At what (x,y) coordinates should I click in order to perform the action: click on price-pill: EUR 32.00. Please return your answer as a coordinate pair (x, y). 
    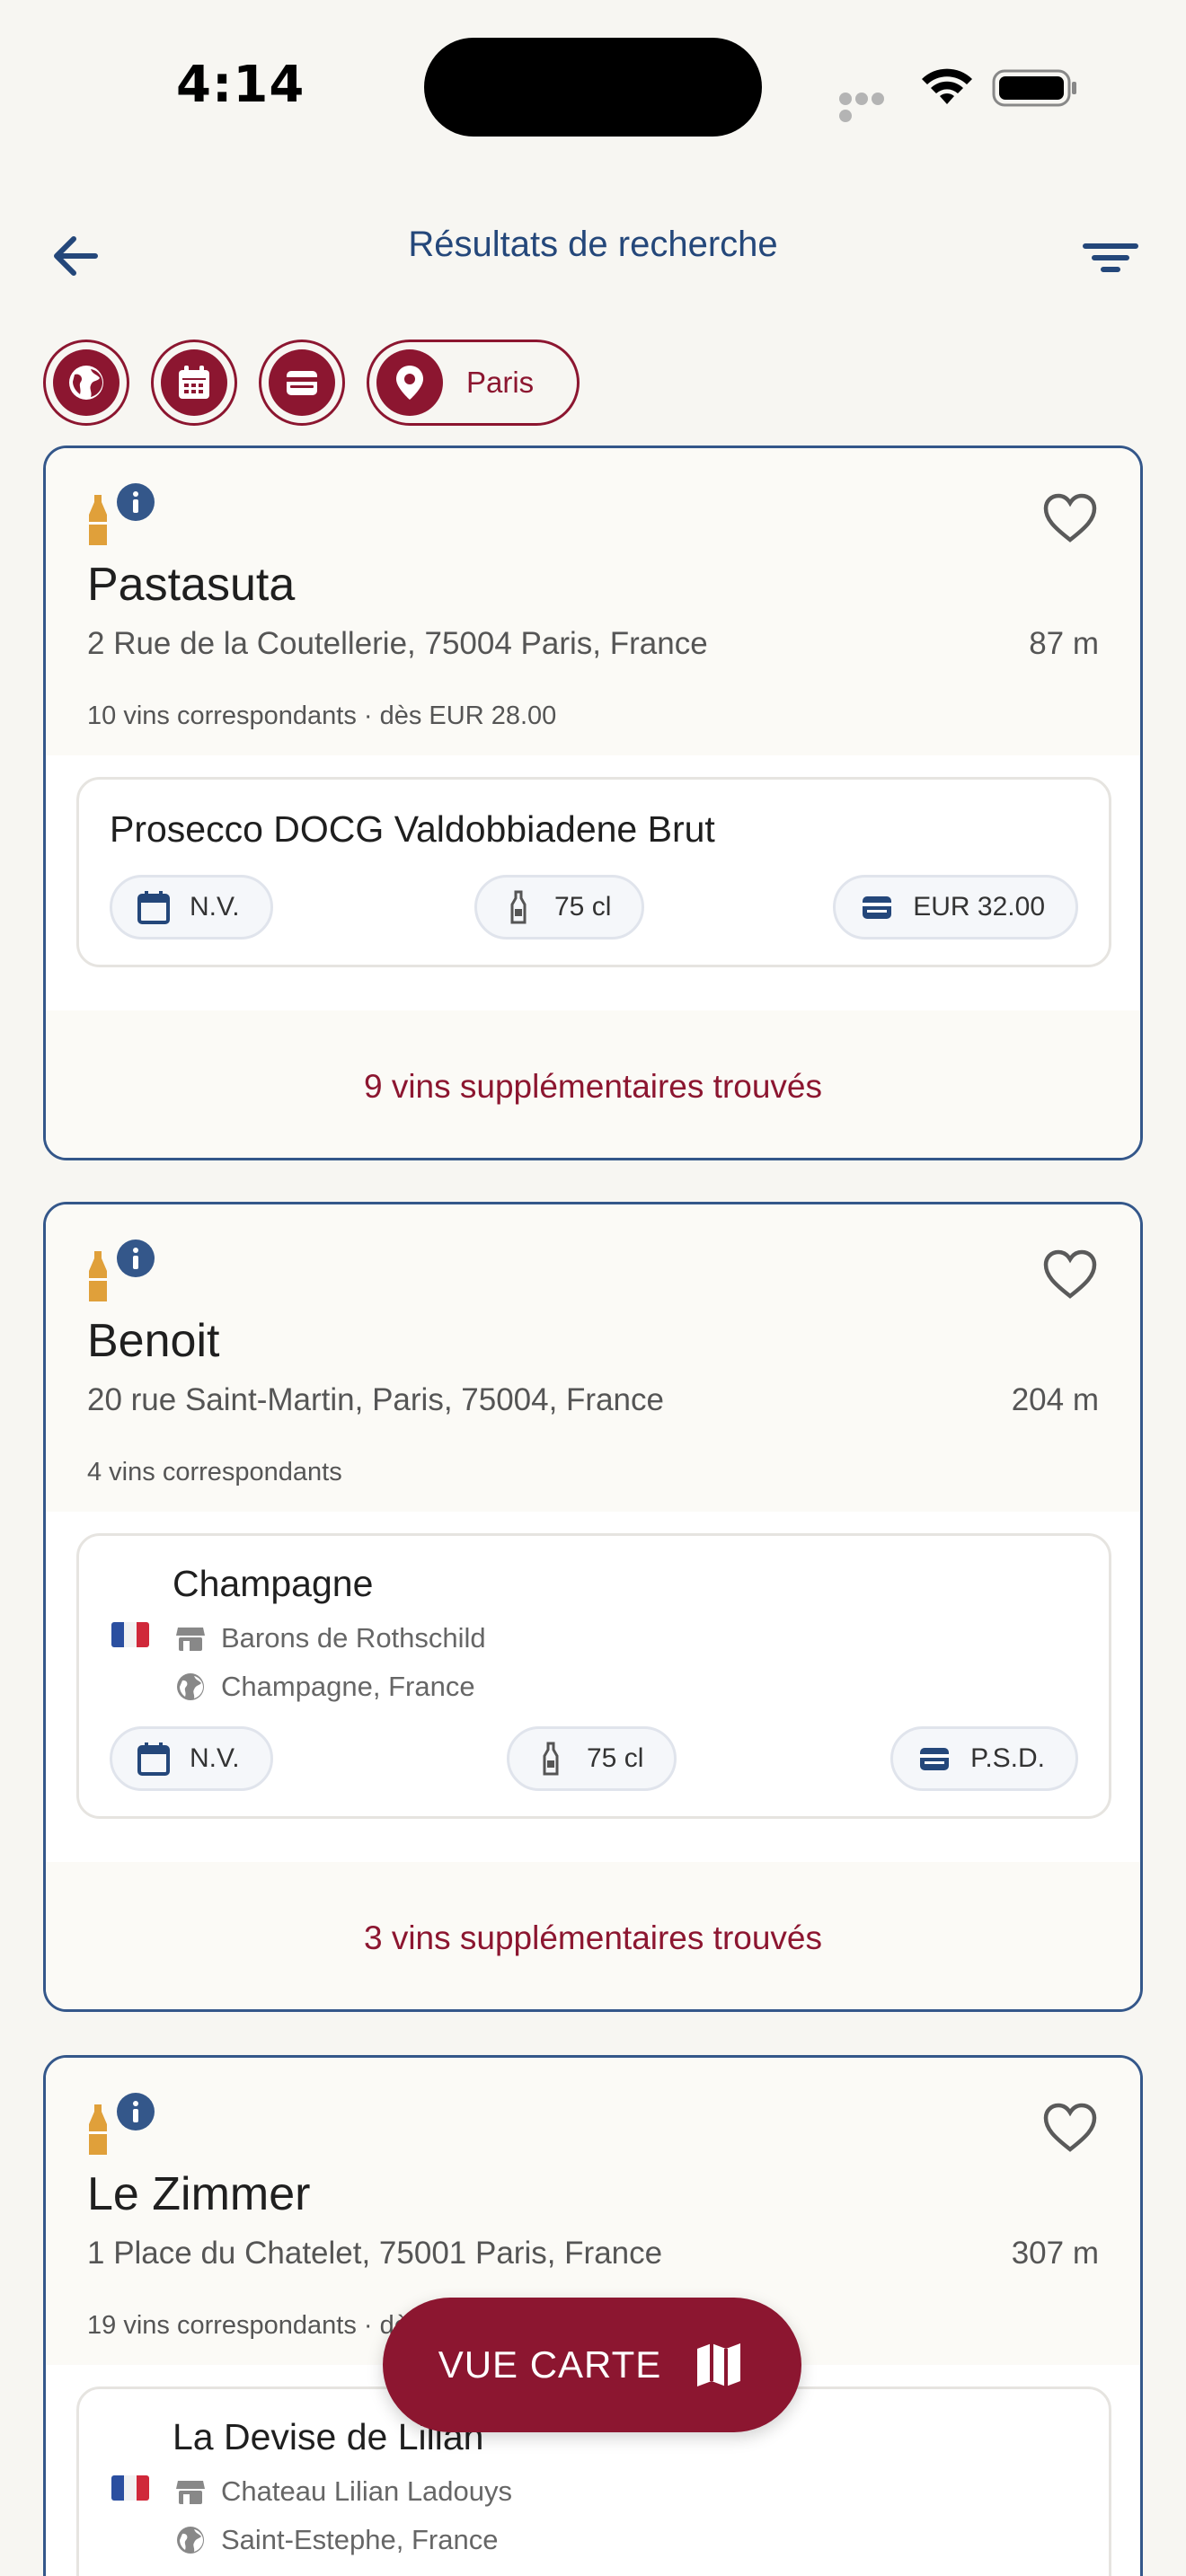
    Looking at the image, I should click on (955, 907).